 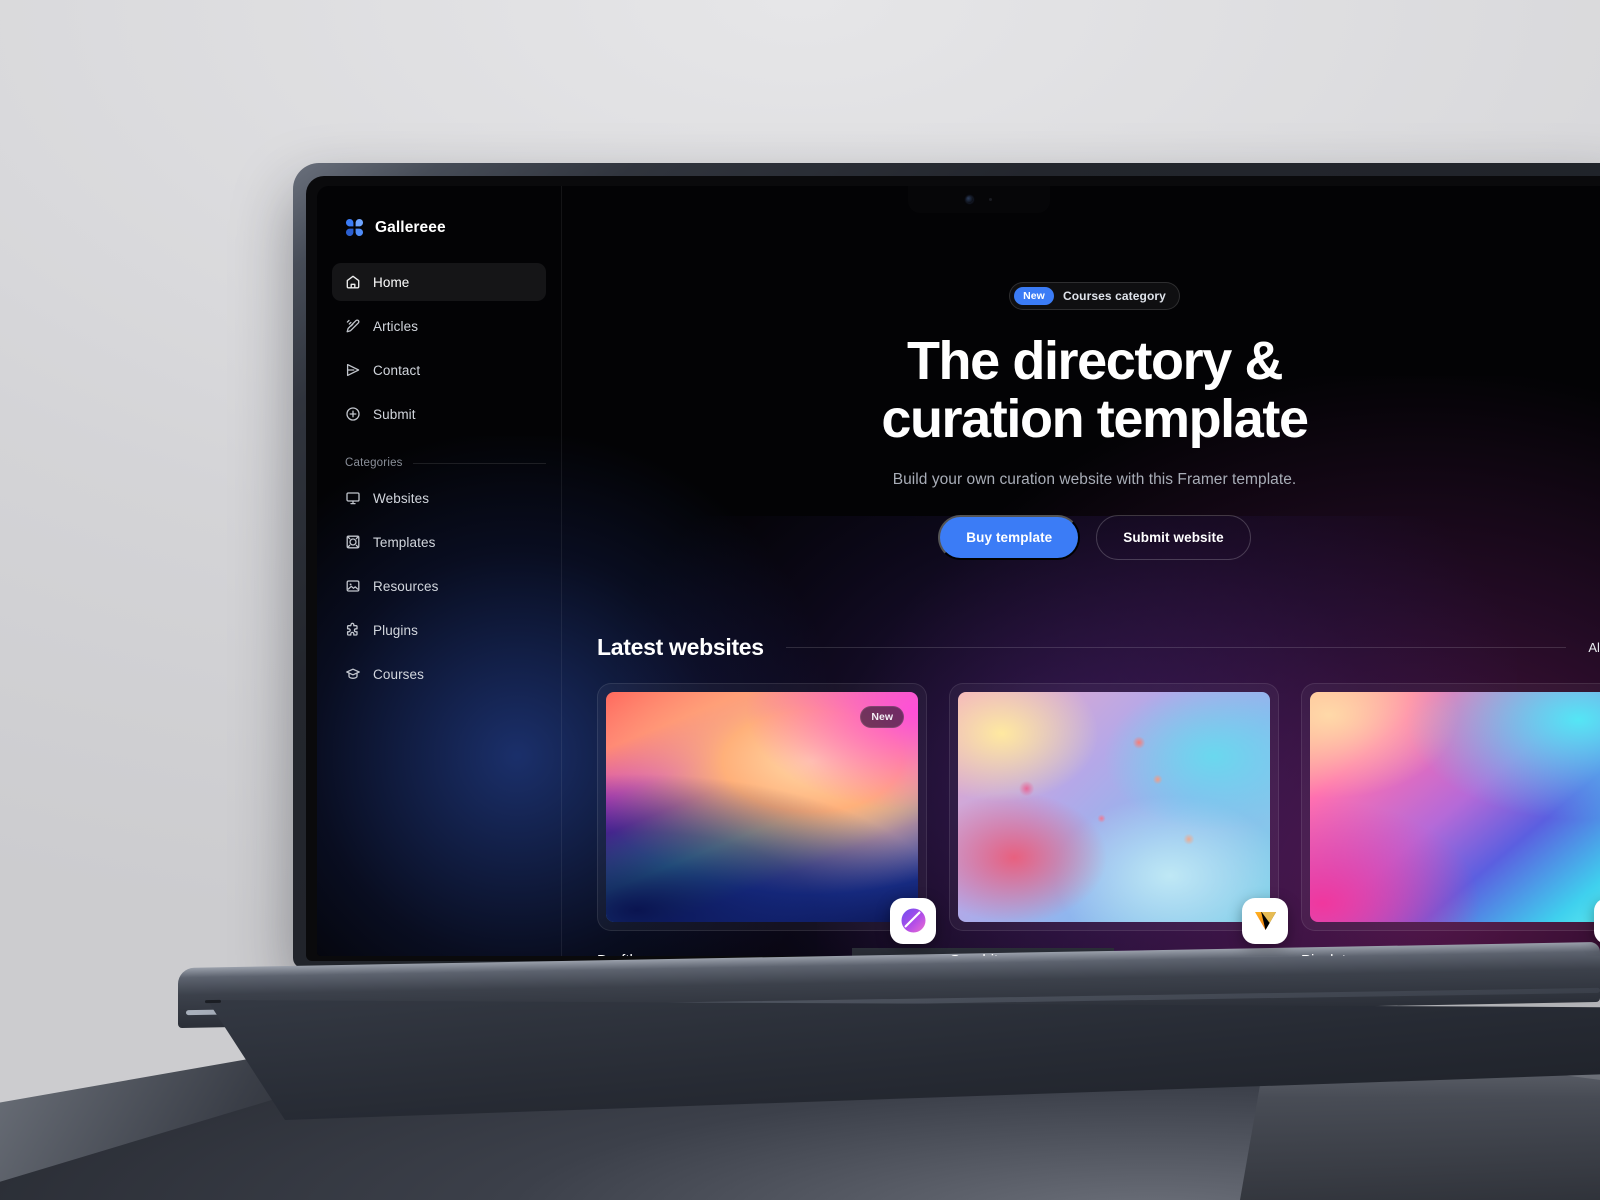 I want to click on sidebar-item-contact: Contact, so click(x=439, y=370).